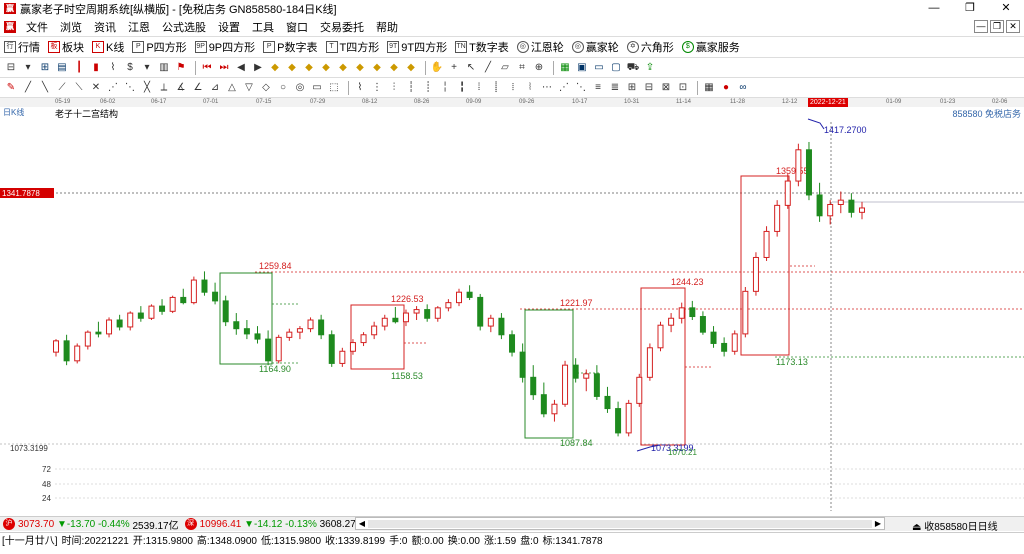 The height and width of the screenshot is (554, 1024). I want to click on fan-6-icon: ╎, so click(445, 88).